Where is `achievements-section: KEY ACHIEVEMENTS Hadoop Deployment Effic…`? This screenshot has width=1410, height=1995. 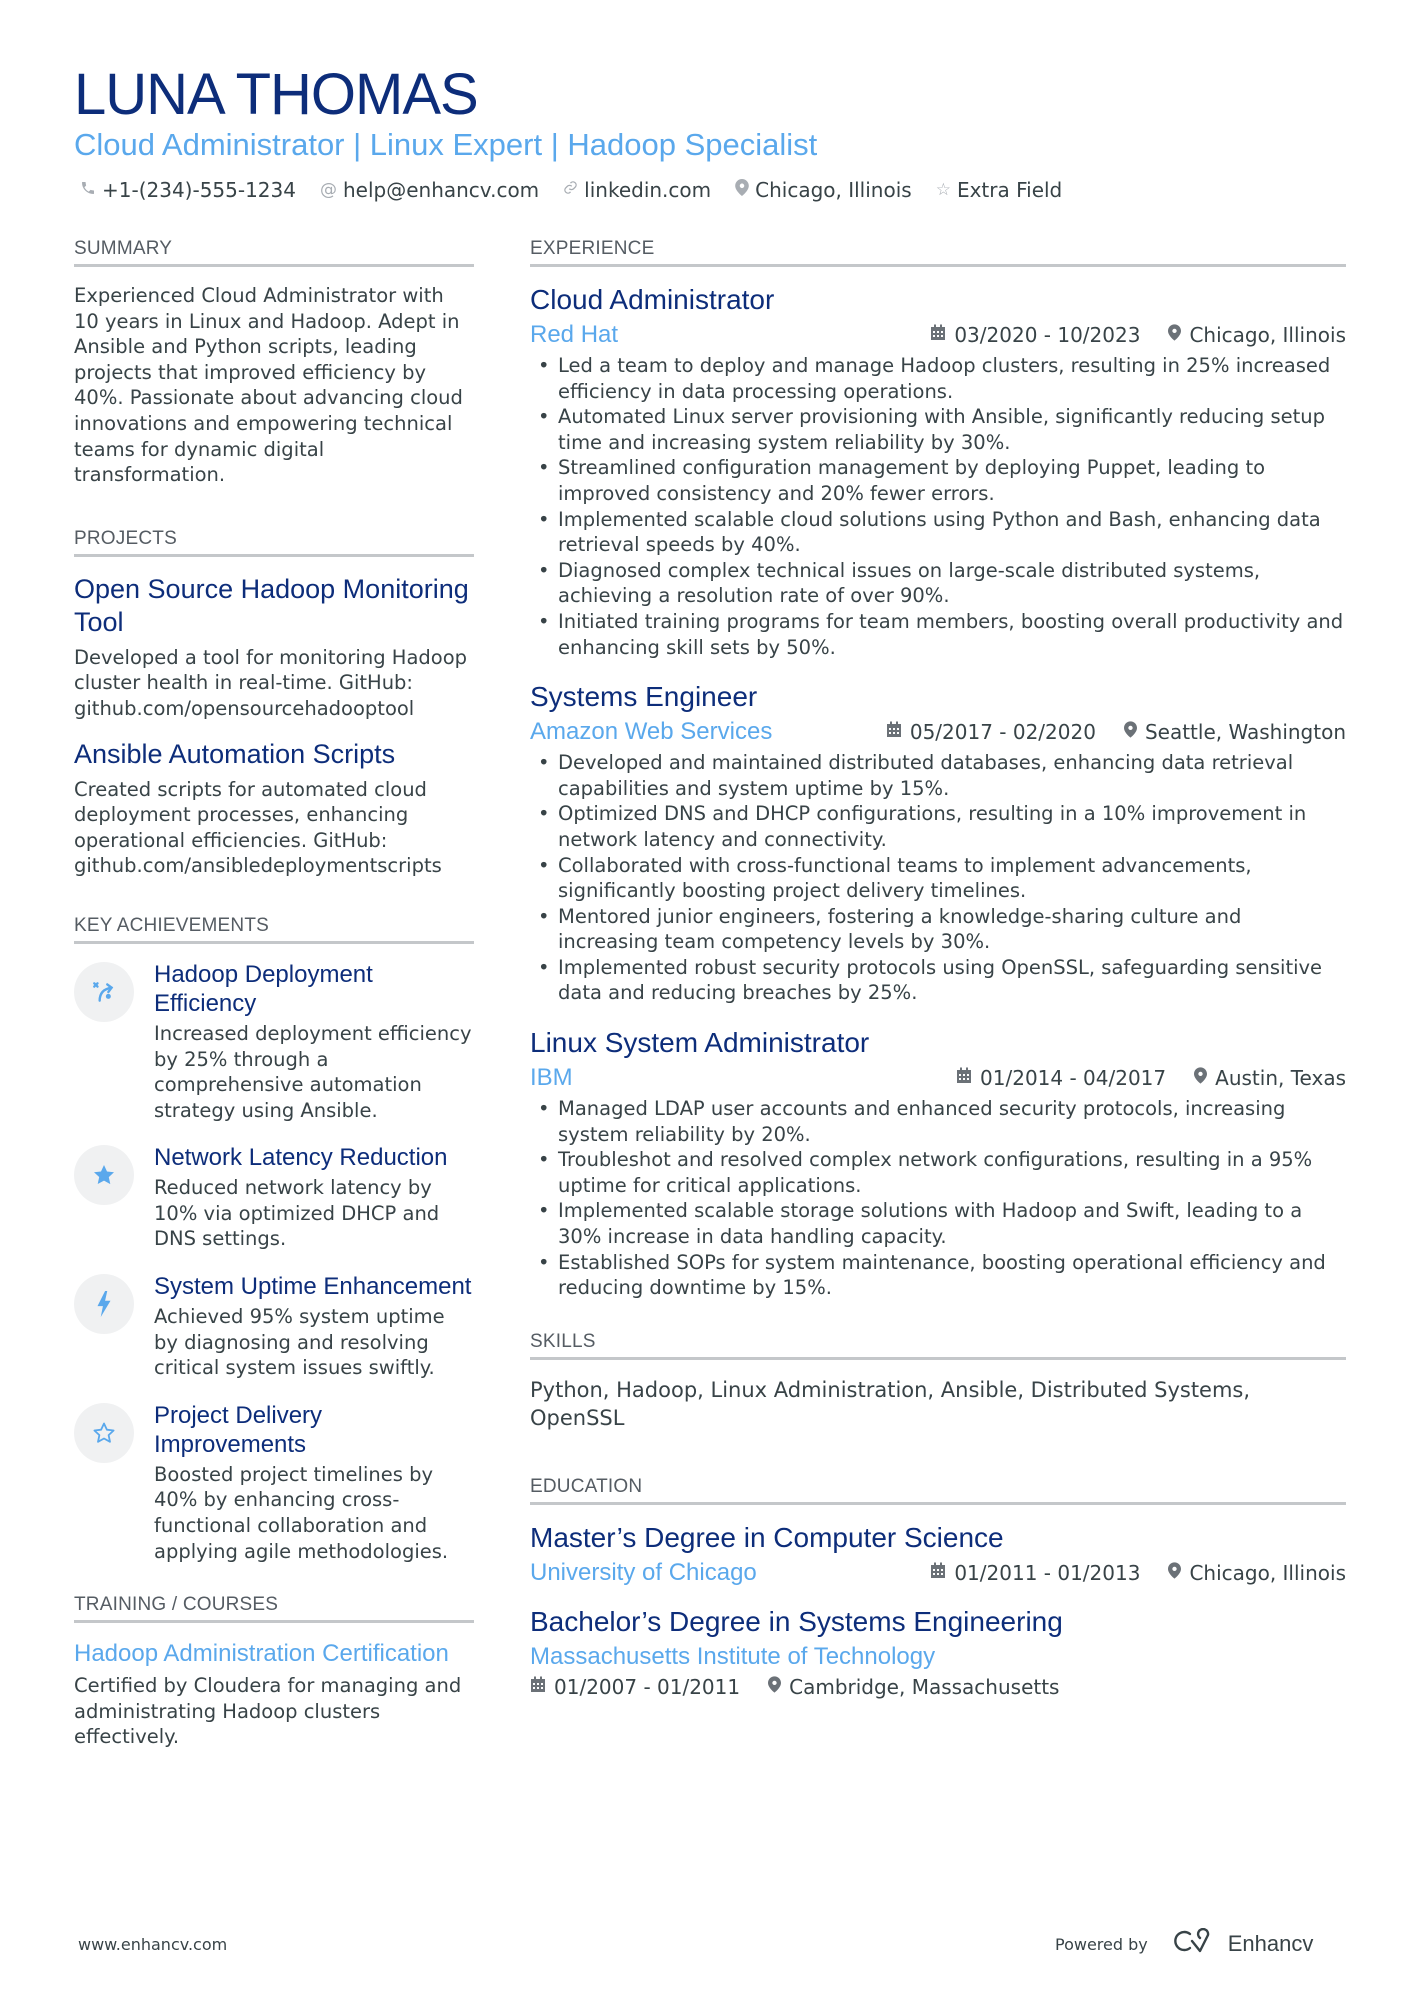
achievements-section: KEY ACHIEVEMENTS Hadoop Deployment Effic… is located at coordinates (274, 1239).